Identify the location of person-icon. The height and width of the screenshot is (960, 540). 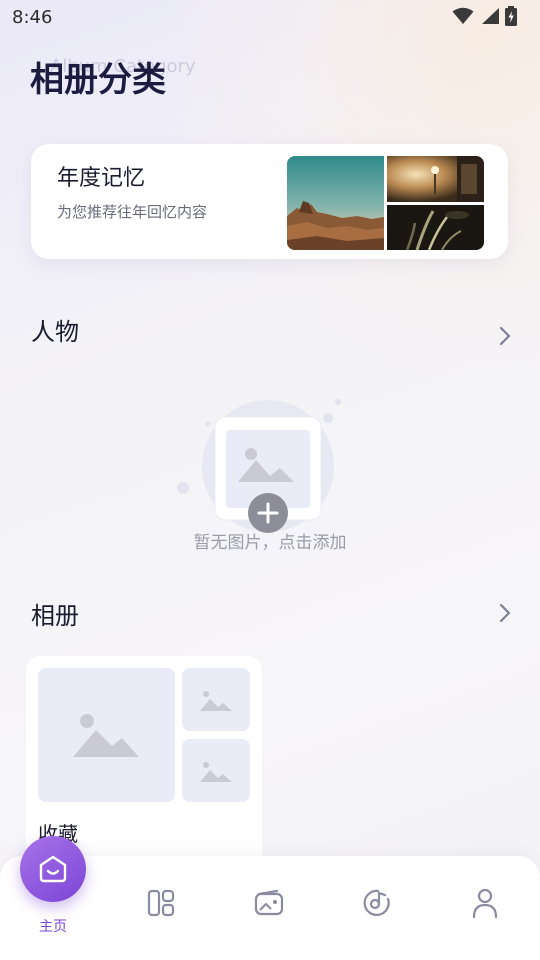
(485, 903).